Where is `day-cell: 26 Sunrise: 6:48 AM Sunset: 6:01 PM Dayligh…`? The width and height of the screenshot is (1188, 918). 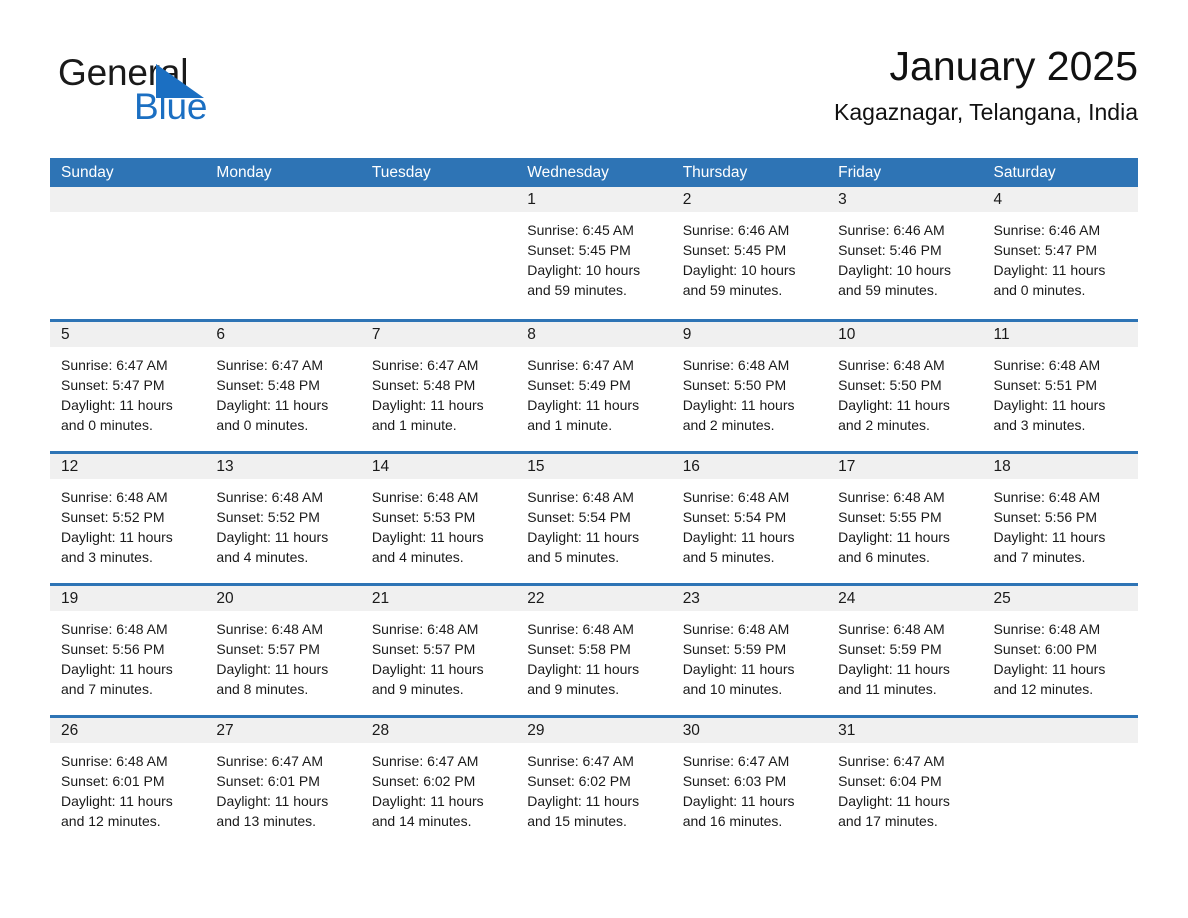 day-cell: 26 Sunrise: 6:48 AM Sunset: 6:01 PM Dayligh… is located at coordinates (128, 782).